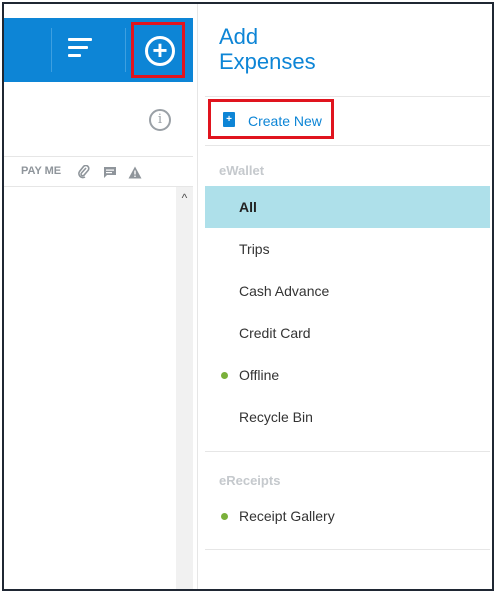  I want to click on plus-circle-icon: +, so click(160, 51).